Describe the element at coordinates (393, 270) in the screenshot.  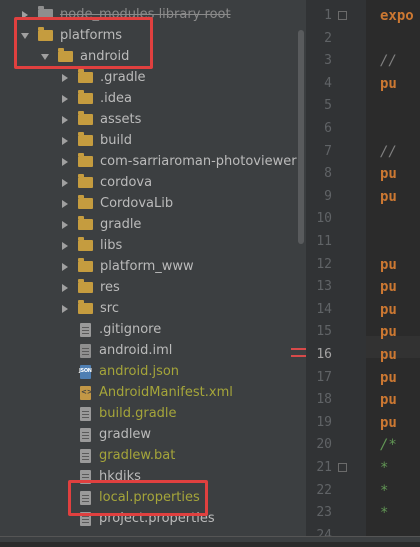
I see `code-editor: expo // pu // pu pu pu pu pu pu pu pu pu pu /* * * *` at that location.